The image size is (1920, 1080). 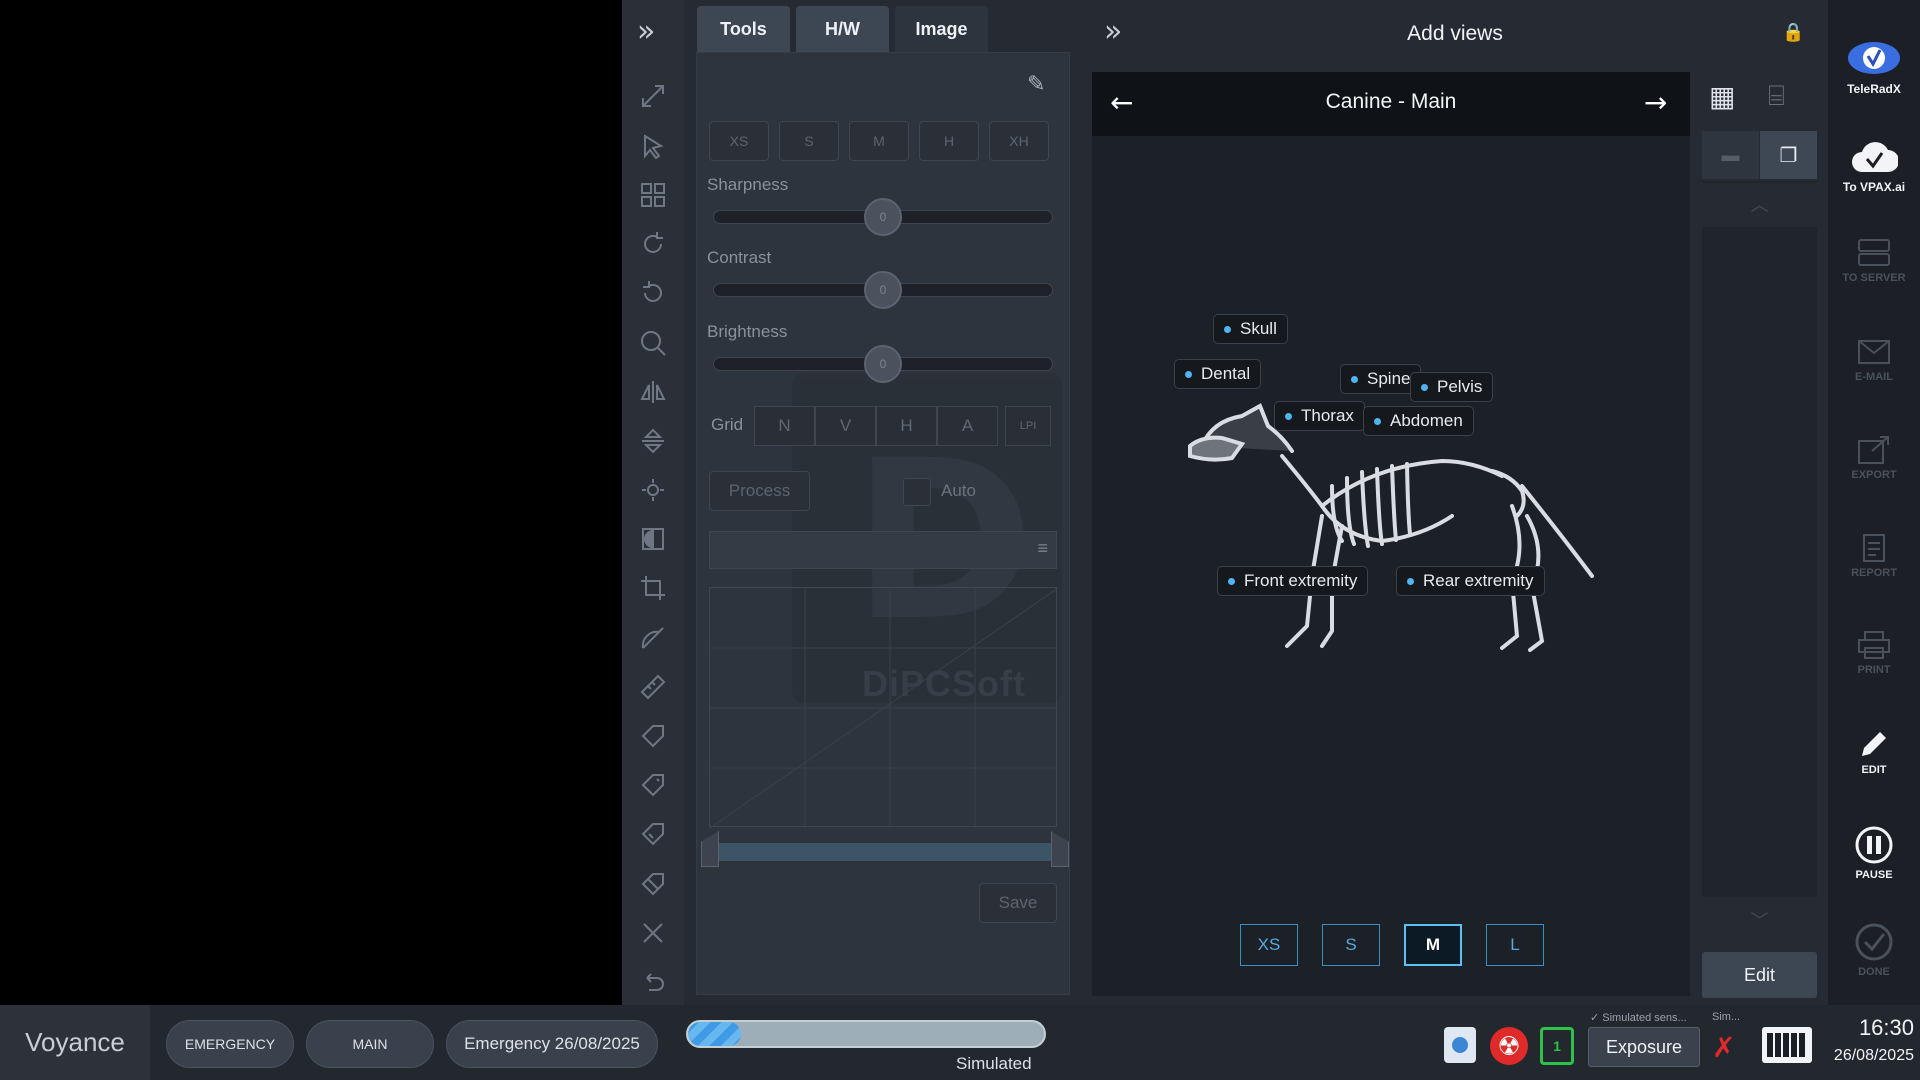 What do you see at coordinates (1787, 1045) in the screenshot?
I see `keyboard-icon` at bounding box center [1787, 1045].